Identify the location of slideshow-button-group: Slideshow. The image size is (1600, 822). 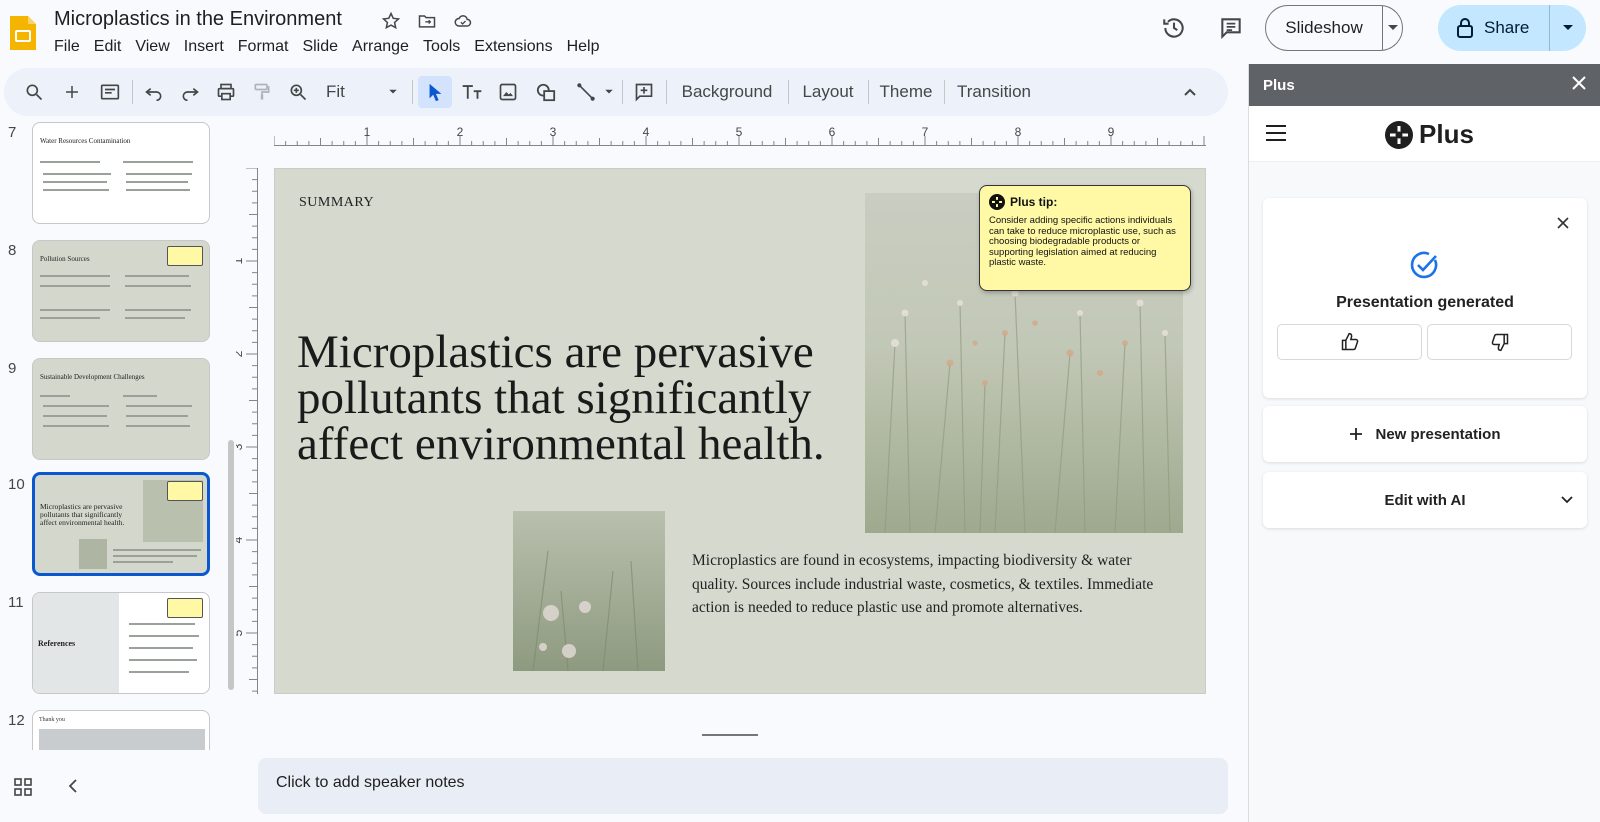
(1334, 28).